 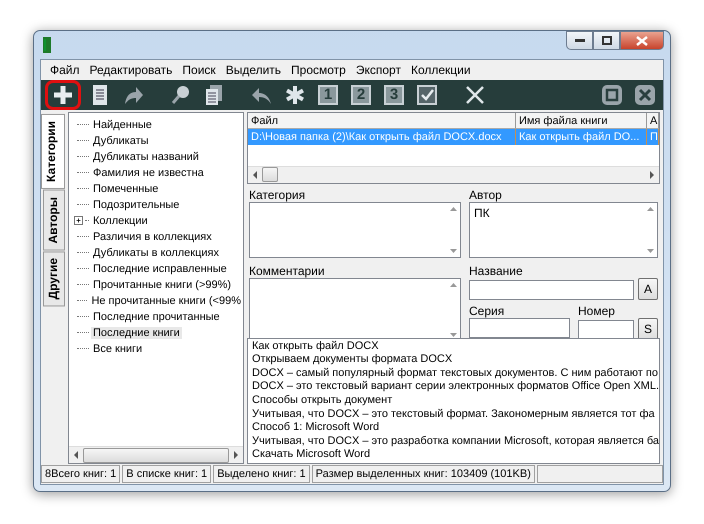 What do you see at coordinates (53, 151) in the screenshot?
I see `side-tab: Категории` at bounding box center [53, 151].